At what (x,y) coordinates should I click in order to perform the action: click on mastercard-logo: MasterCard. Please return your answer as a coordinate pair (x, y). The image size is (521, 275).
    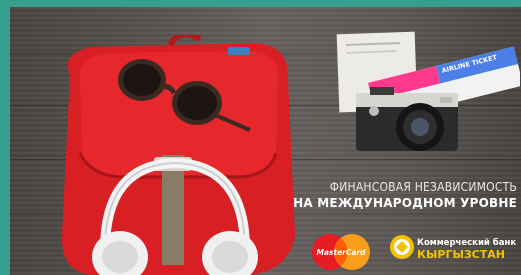
    Looking at the image, I should click on (341, 252).